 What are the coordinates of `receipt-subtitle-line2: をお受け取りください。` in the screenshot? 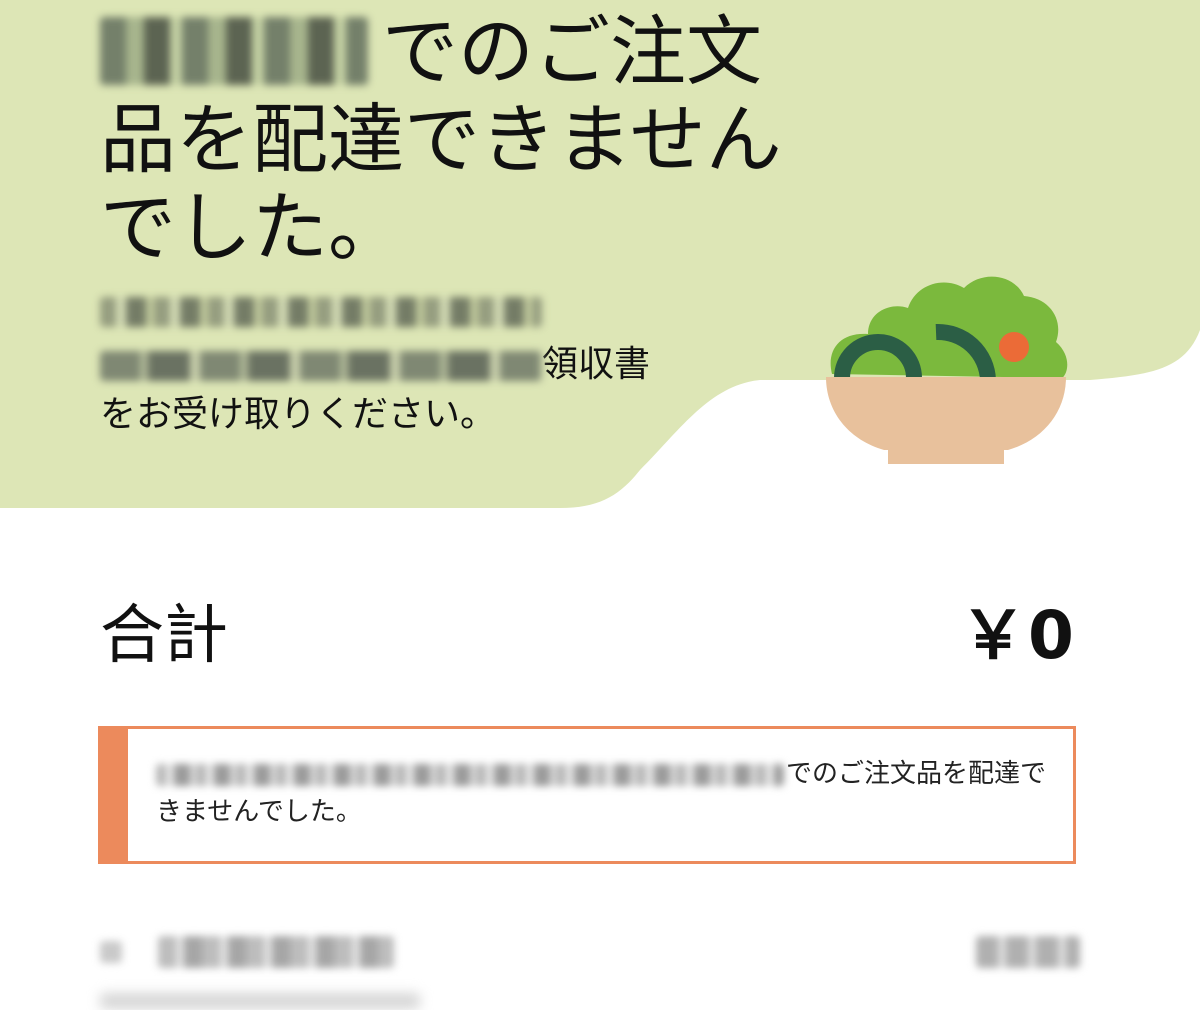 It's located at (298, 414).